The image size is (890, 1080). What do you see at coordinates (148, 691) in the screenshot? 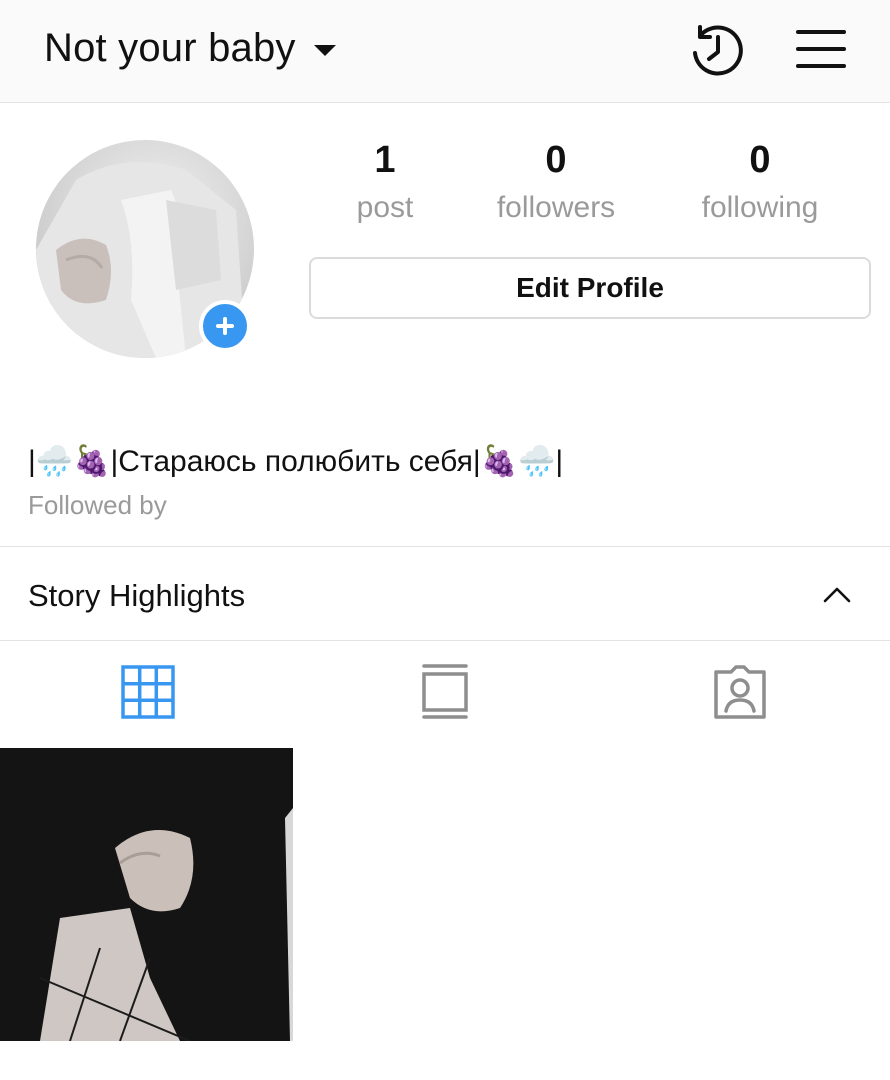
I see `grid-icon` at bounding box center [148, 691].